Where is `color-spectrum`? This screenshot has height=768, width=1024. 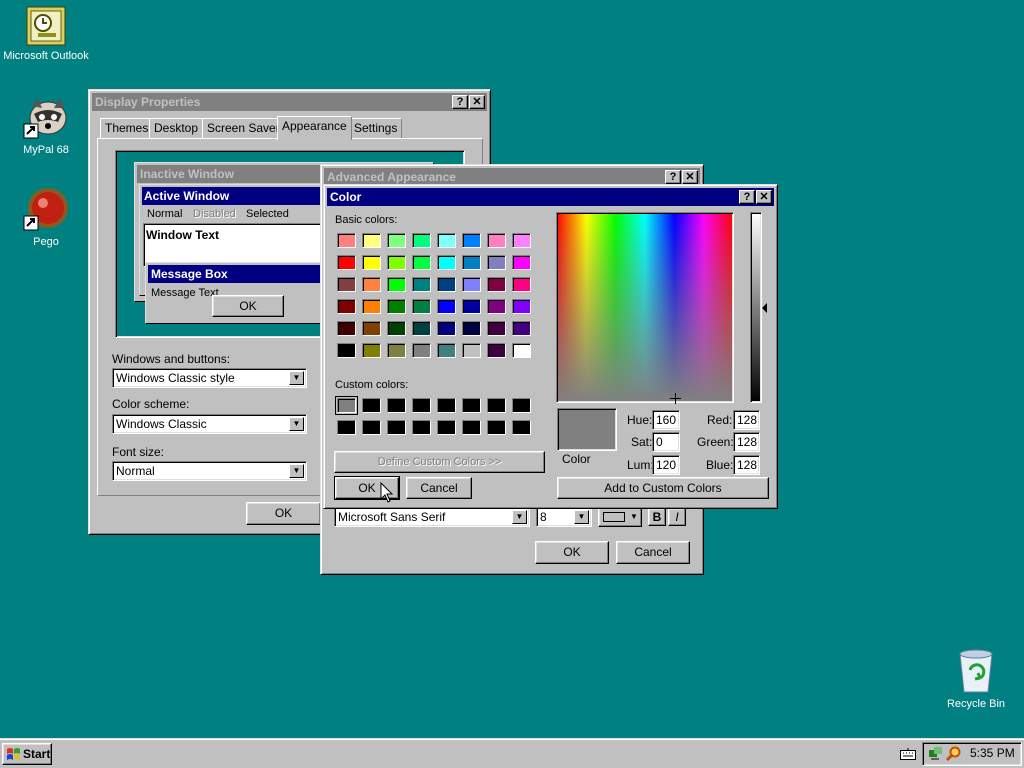 color-spectrum is located at coordinates (645, 308).